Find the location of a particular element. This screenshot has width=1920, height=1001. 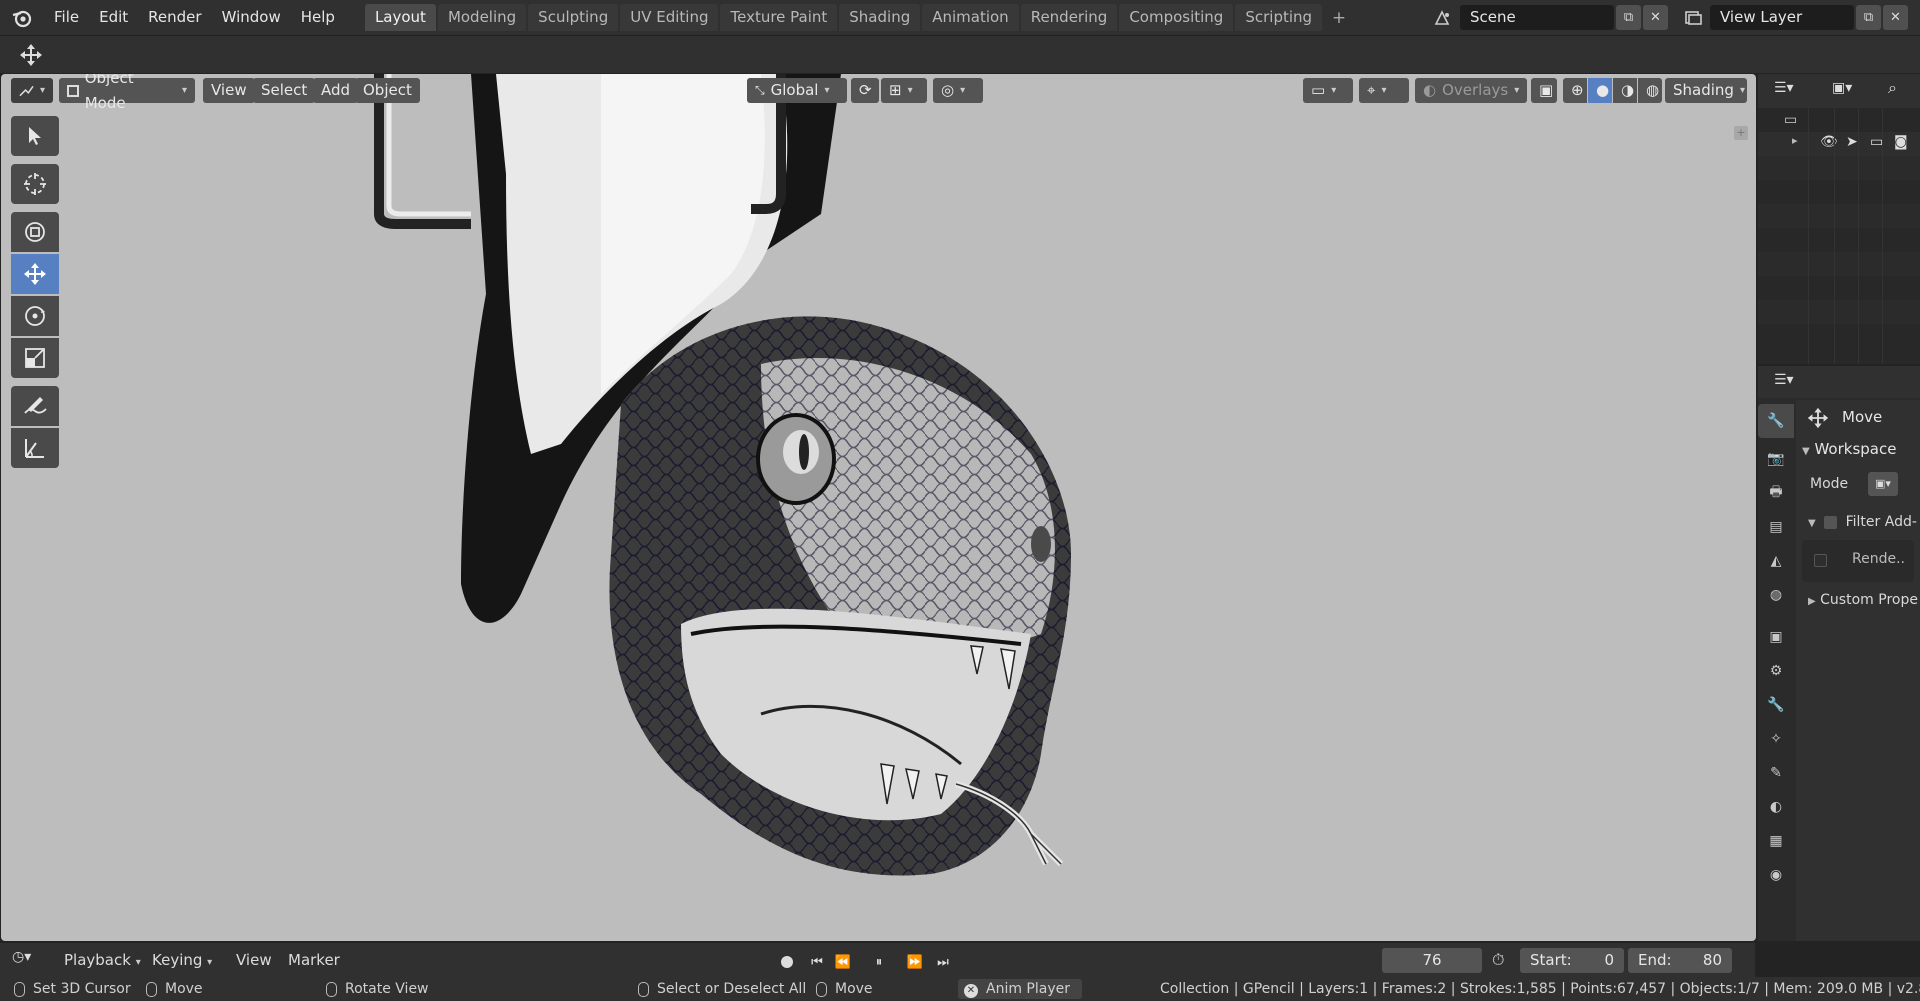

view-layer-field: View Layer is located at coordinates (1782, 17).